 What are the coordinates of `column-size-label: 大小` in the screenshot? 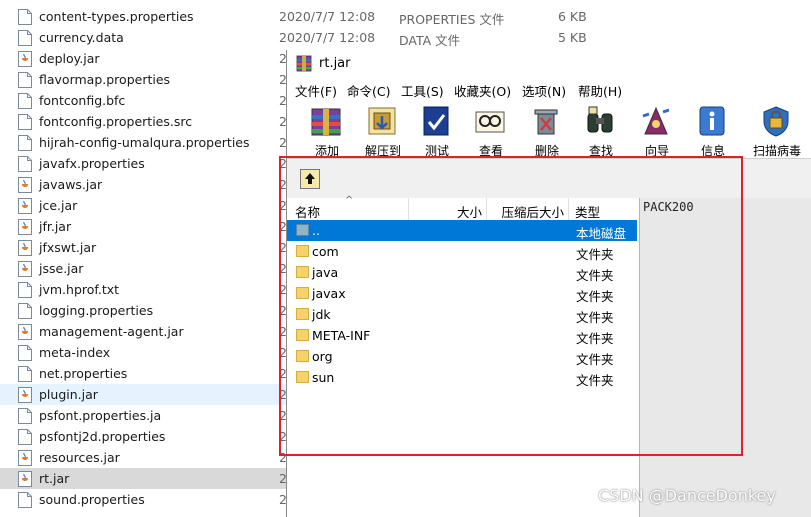 It's located at (469, 212).